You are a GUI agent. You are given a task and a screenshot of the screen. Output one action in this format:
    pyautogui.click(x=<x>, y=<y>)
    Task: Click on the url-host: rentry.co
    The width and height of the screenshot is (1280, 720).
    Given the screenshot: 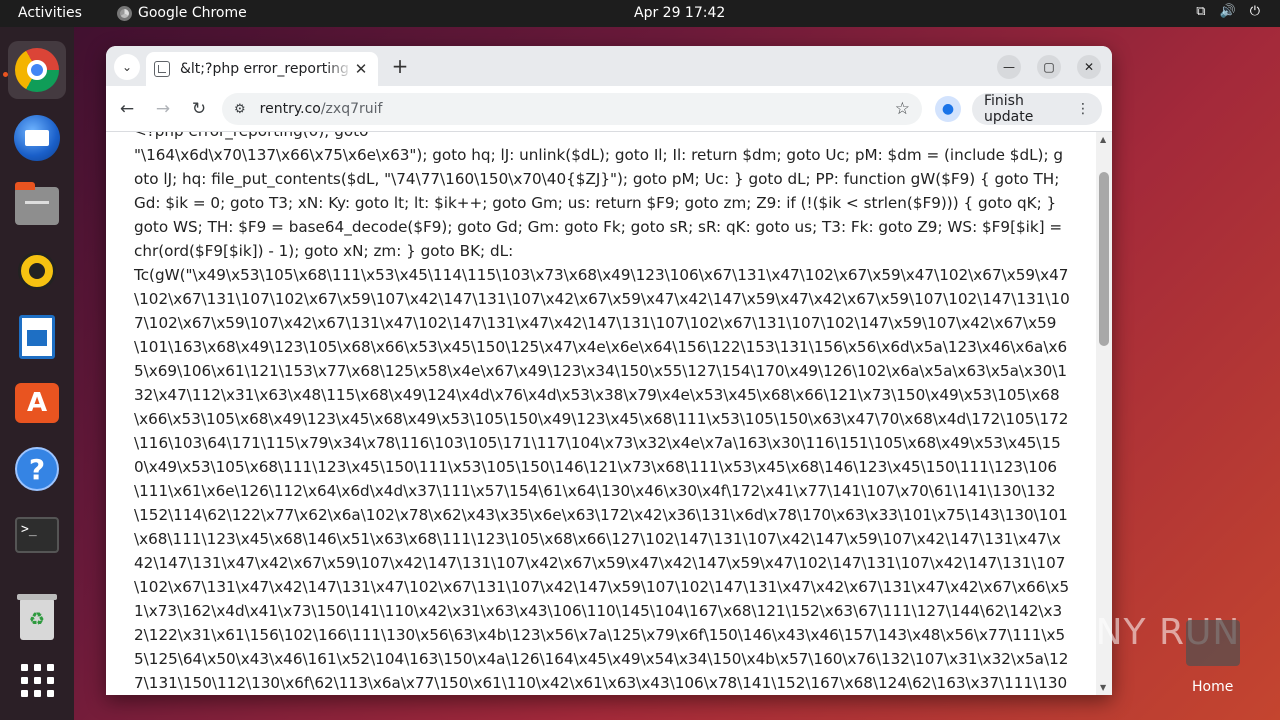 What is the action you would take?
    pyautogui.click(x=290, y=109)
    